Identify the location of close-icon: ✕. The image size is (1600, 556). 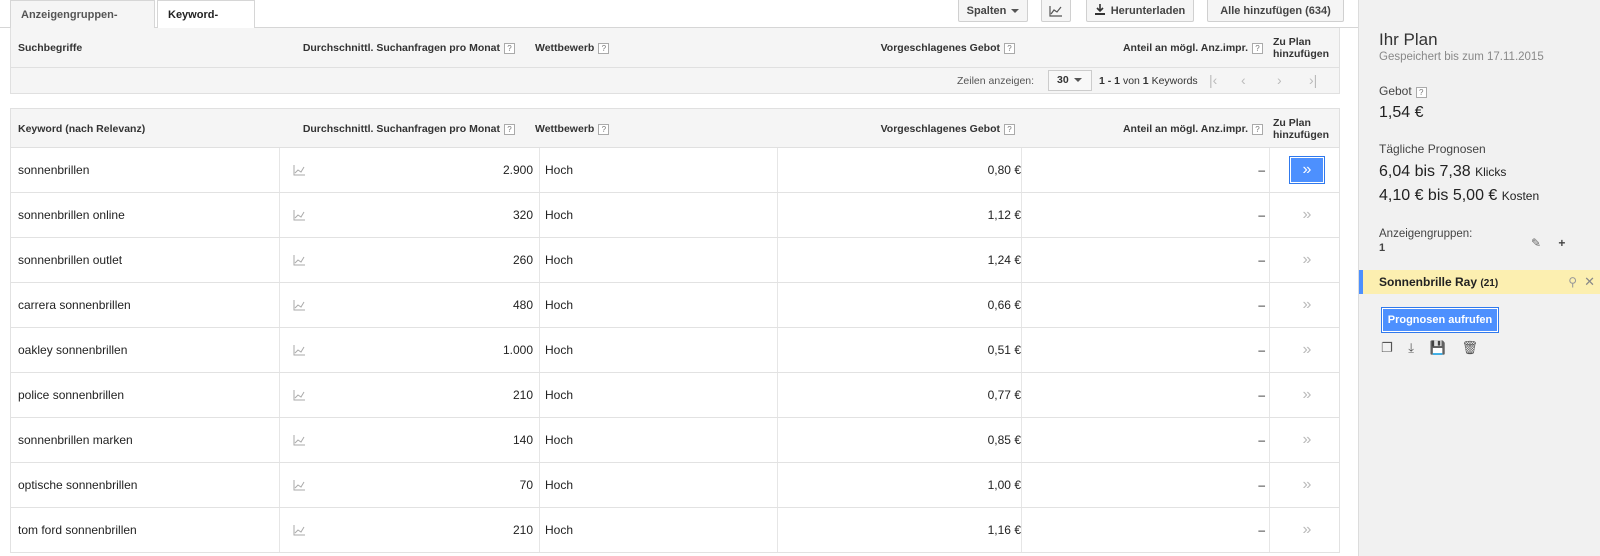
(1589, 282).